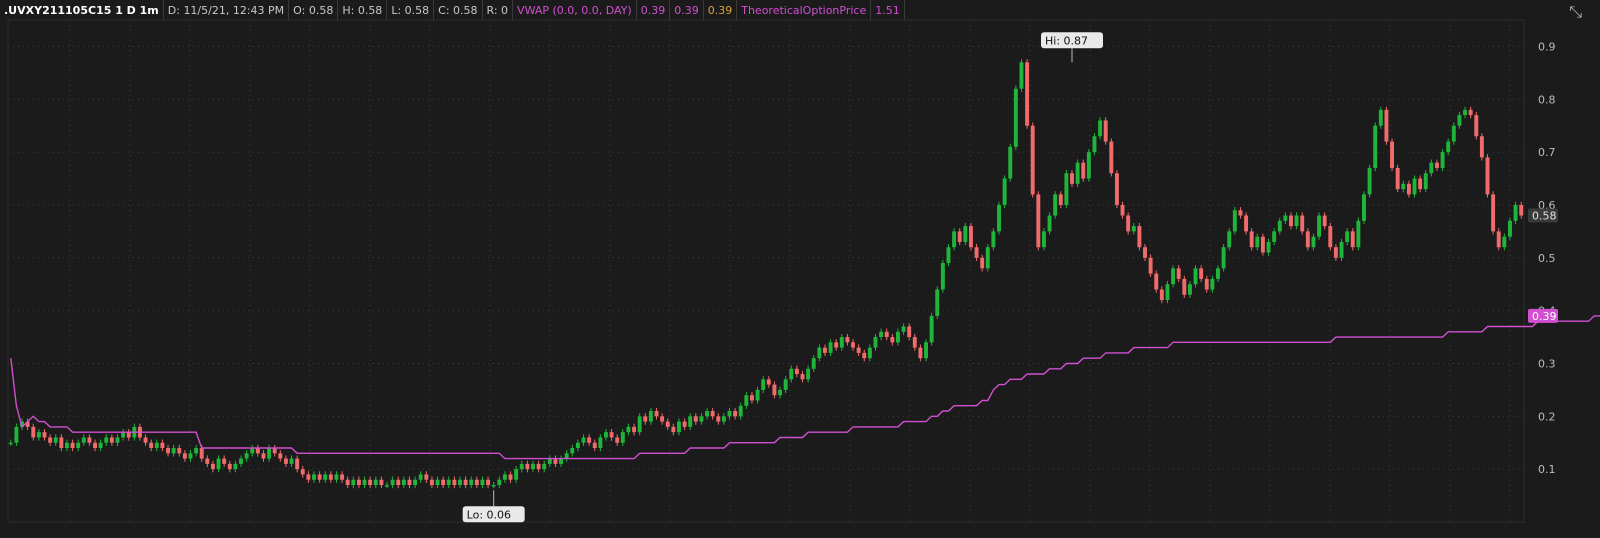  Describe the element at coordinates (1547, 363) in the screenshot. I see `price-tick-label: 0.3` at that location.